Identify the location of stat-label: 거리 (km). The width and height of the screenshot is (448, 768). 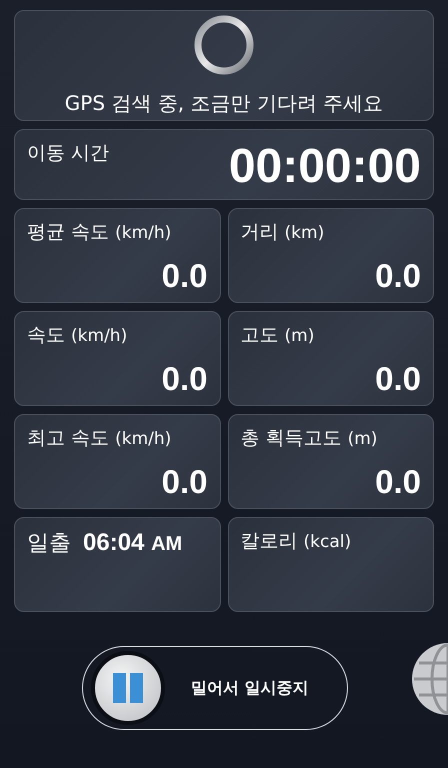
(283, 232).